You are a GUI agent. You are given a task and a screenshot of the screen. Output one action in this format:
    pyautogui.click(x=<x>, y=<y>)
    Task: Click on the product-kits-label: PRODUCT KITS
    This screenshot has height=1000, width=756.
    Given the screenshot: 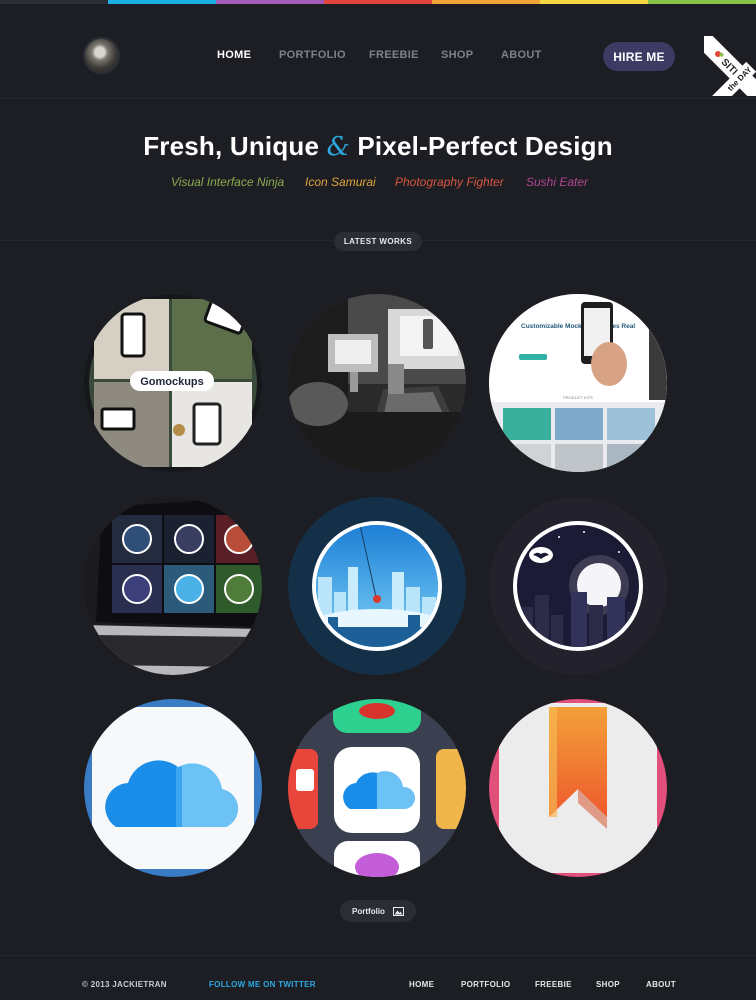 What is the action you would take?
    pyautogui.click(x=578, y=397)
    